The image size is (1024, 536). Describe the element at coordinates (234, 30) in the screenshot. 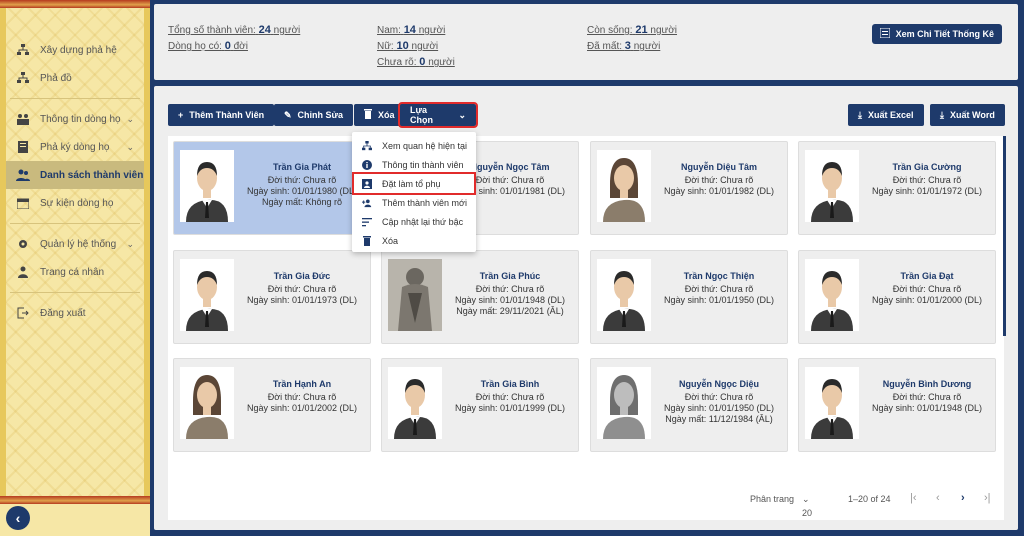

I see `stat-total: Tổng số thành viên: 24 người` at that location.